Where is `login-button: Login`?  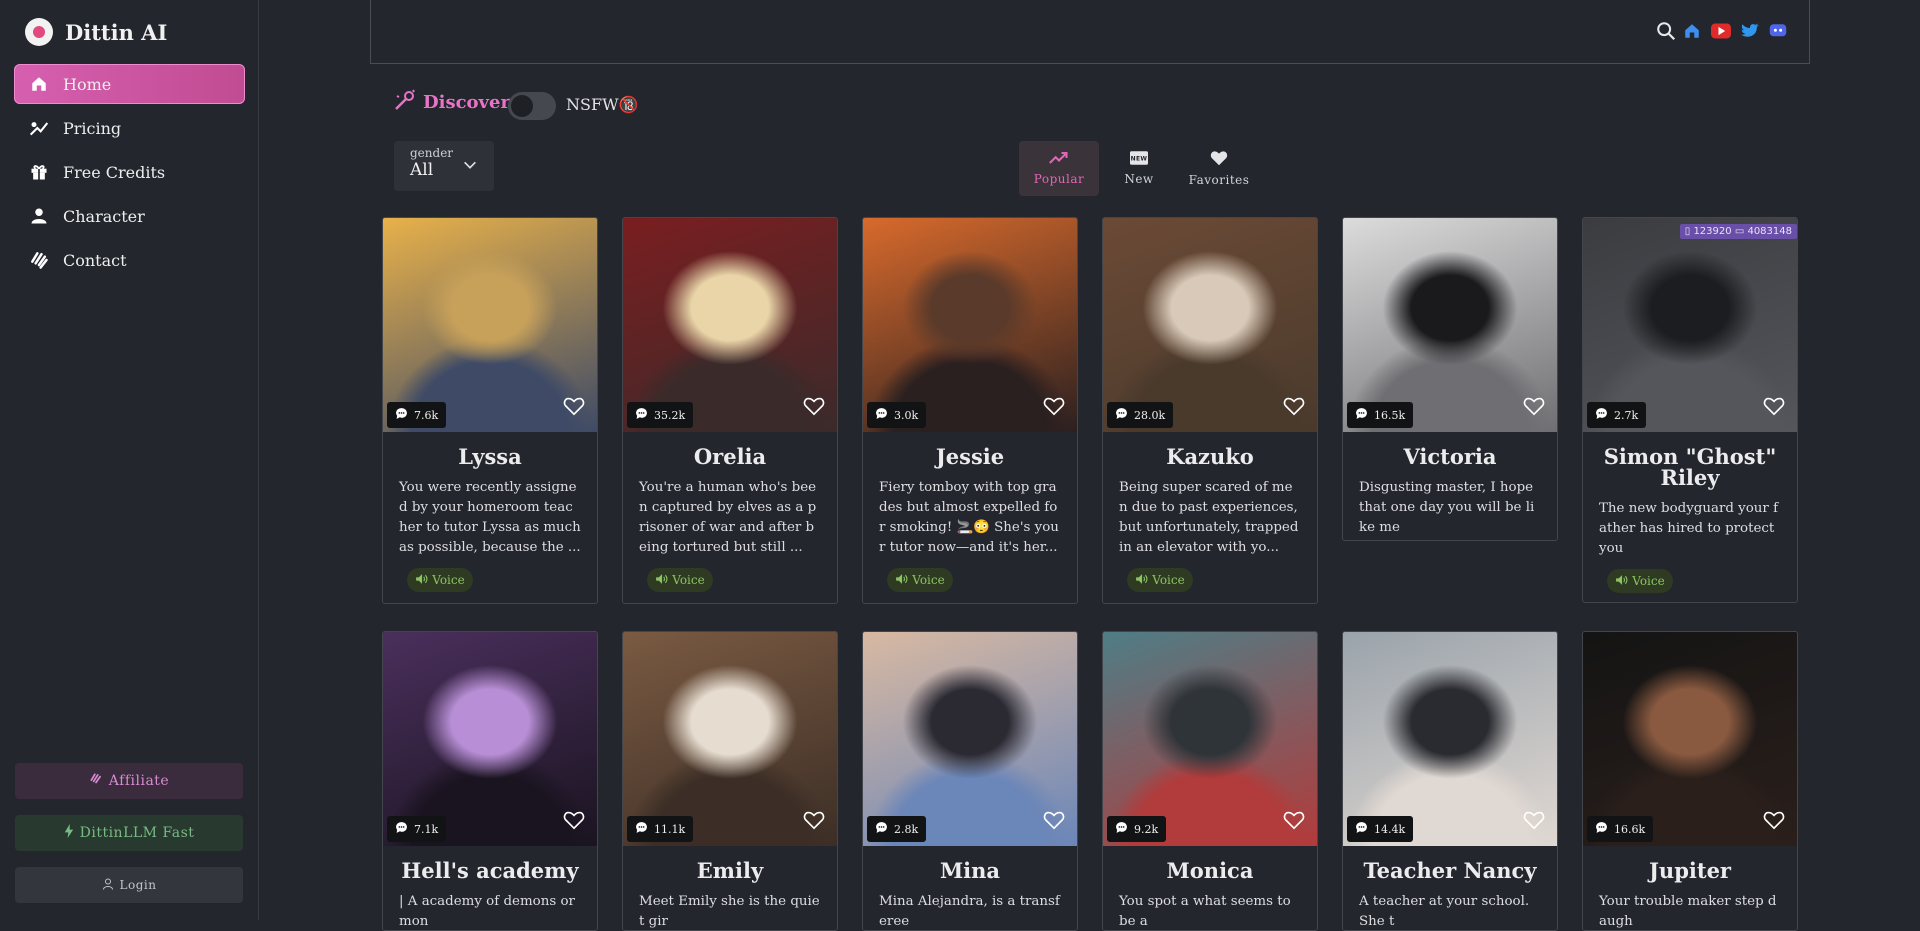
login-button: Login is located at coordinates (129, 885).